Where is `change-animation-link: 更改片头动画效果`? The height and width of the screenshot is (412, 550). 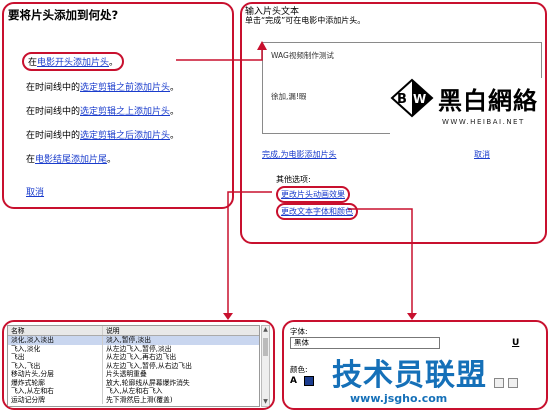 change-animation-link: 更改片头动画效果 is located at coordinates (313, 194).